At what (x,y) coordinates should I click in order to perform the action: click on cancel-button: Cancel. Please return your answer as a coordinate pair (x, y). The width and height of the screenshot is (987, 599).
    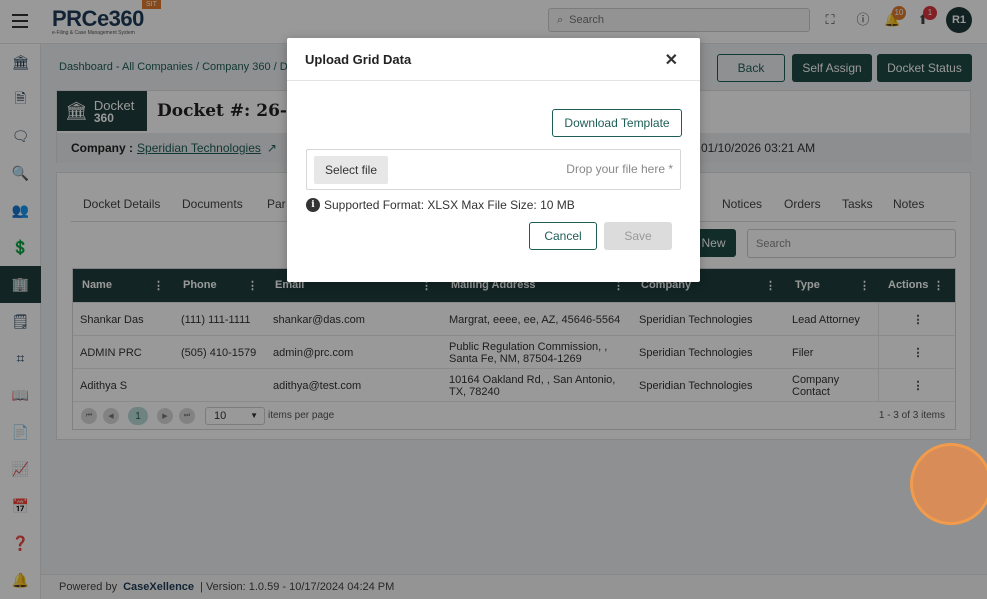
    Looking at the image, I should click on (563, 236).